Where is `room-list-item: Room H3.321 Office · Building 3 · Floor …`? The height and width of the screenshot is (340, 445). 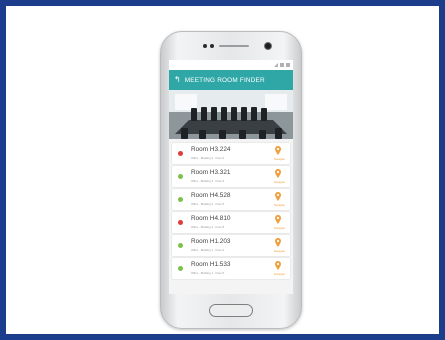 room-list-item: Room H3.321 Office · Building 3 · Floor … is located at coordinates (231, 176).